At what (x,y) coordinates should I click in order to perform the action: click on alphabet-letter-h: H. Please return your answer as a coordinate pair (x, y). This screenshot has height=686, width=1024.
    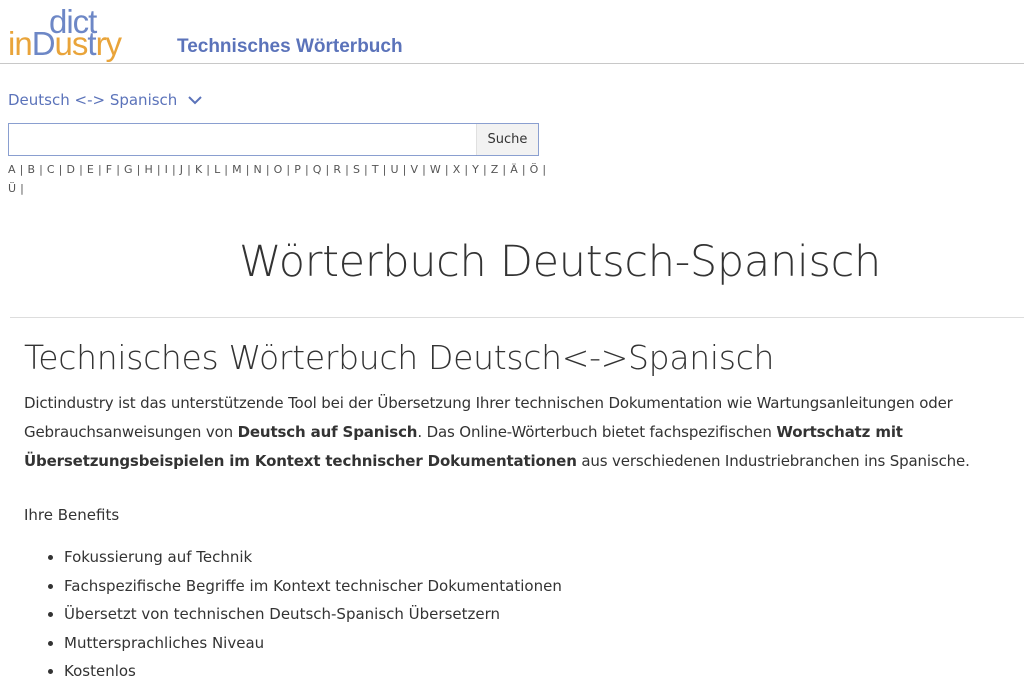
    Looking at the image, I should click on (148, 169).